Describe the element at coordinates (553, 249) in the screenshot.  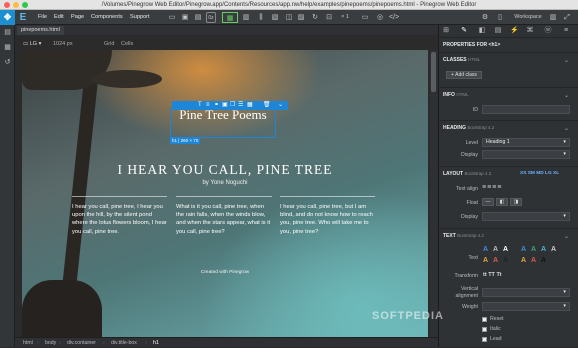
I see `bg-light-swatch: A` at that location.